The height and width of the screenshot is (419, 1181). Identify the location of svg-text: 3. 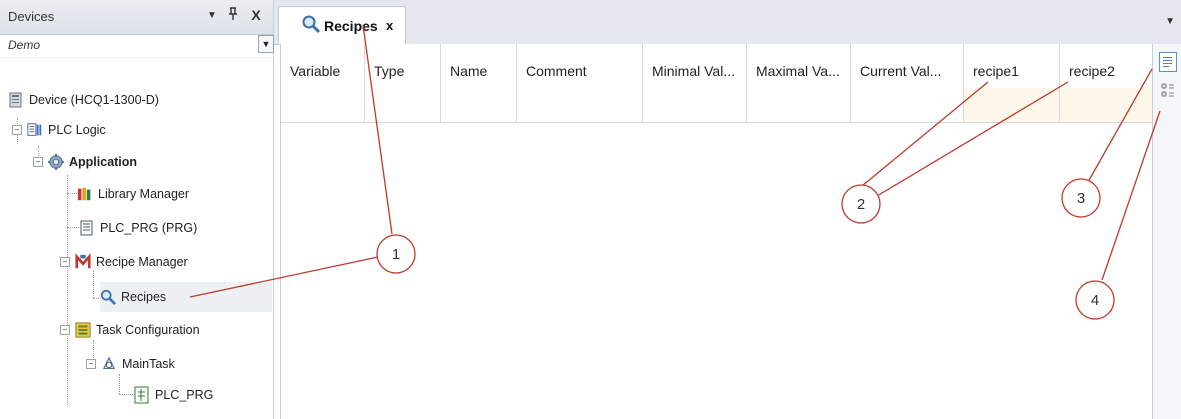
(1081, 198).